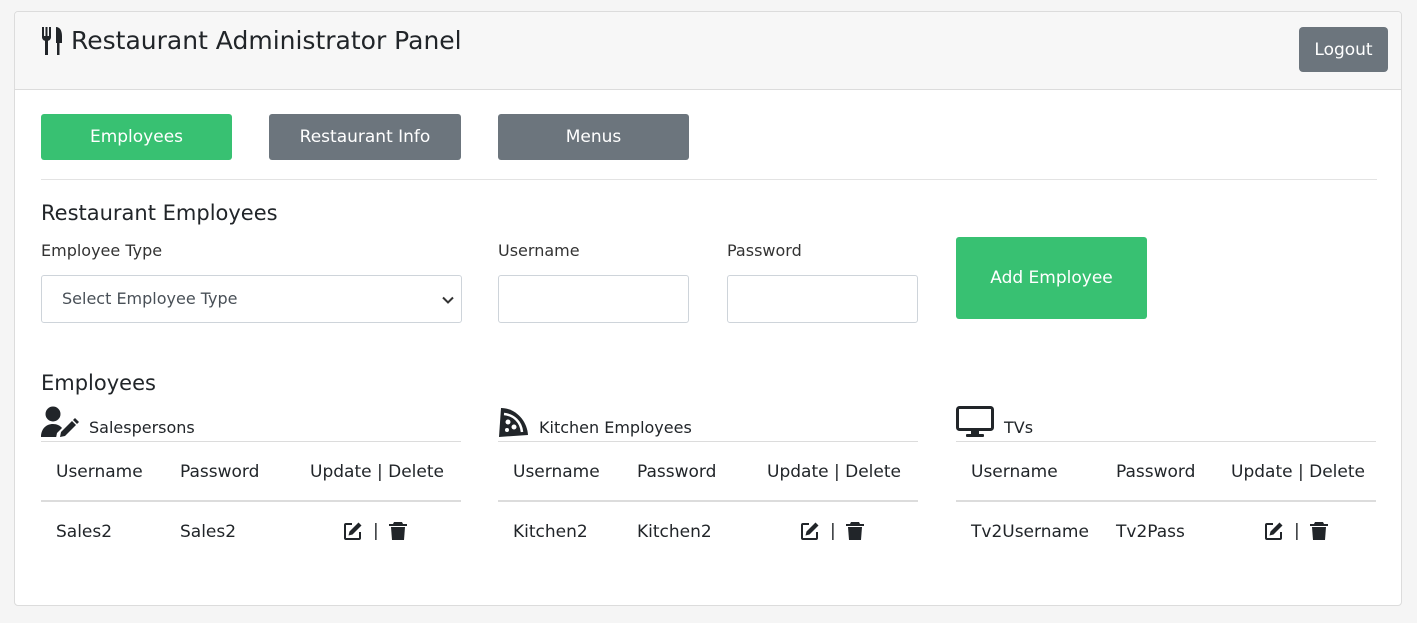 The image size is (1417, 623). I want to click on employee-type-selected-value: Select Employee Type, so click(150, 298).